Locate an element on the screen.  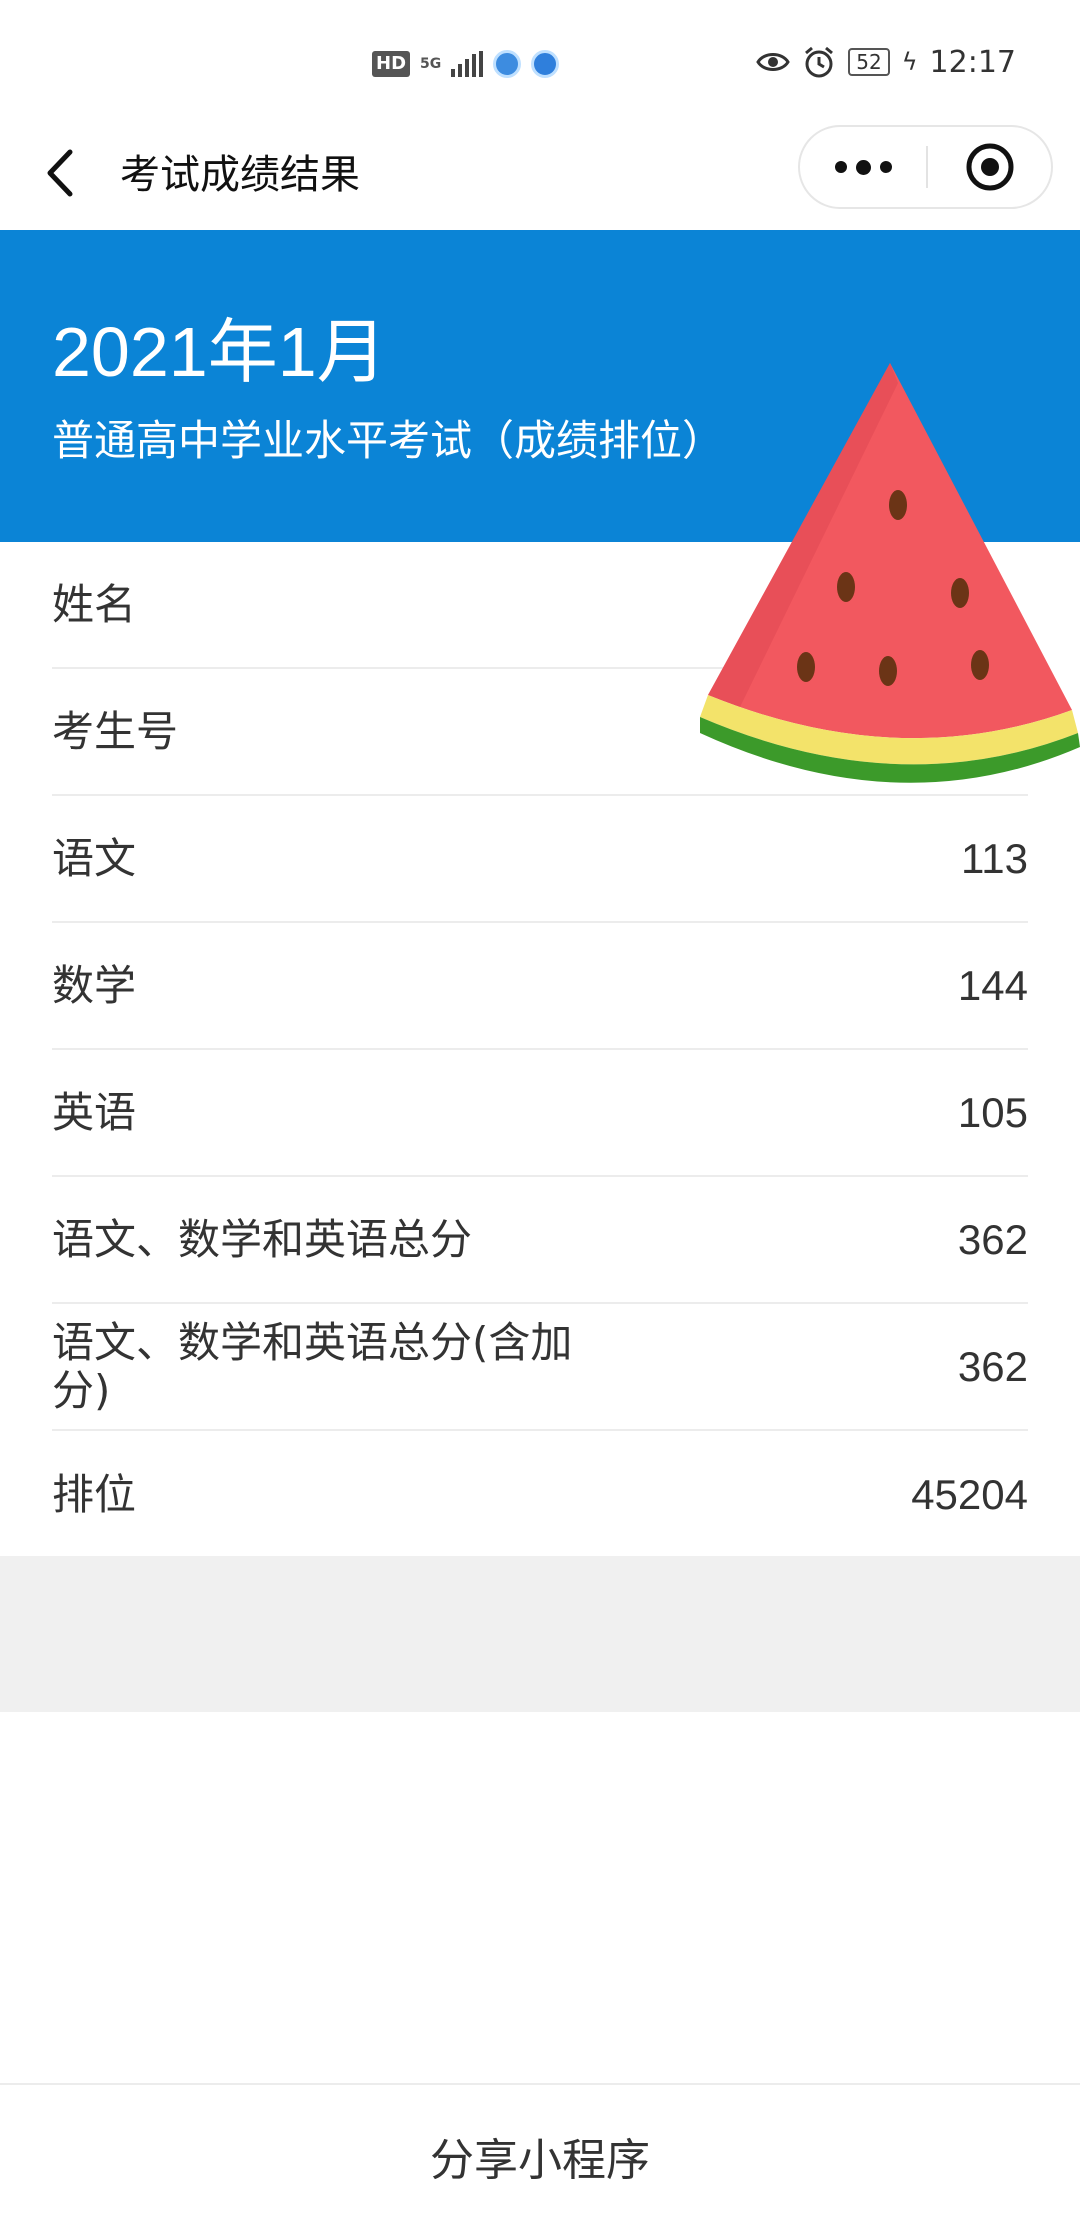
row-value: 144 is located at coordinates (992, 985).